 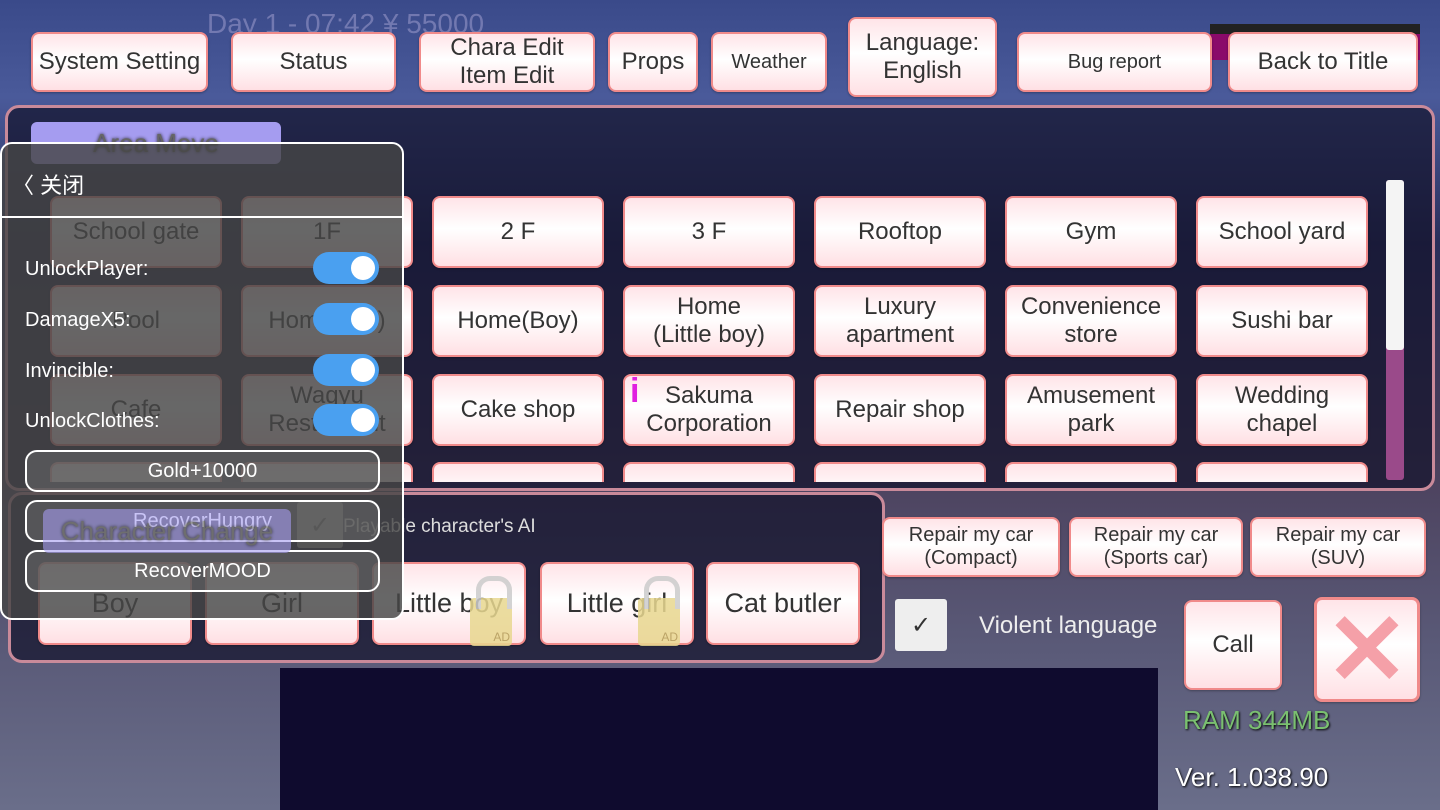 I want to click on close-x-button: ✕, so click(x=1367, y=649).